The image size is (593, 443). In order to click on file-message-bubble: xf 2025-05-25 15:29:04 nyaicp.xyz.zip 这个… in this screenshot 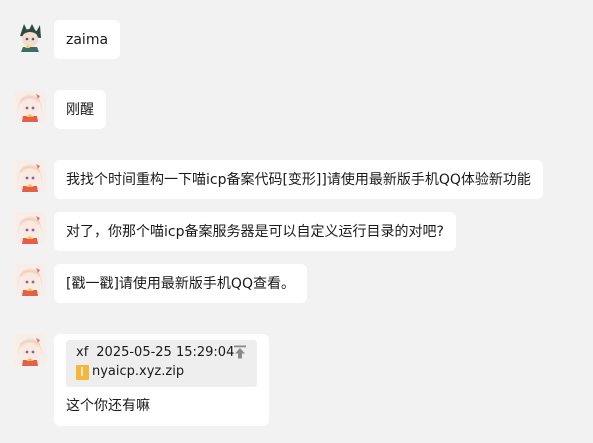, I will do `click(161, 380)`.